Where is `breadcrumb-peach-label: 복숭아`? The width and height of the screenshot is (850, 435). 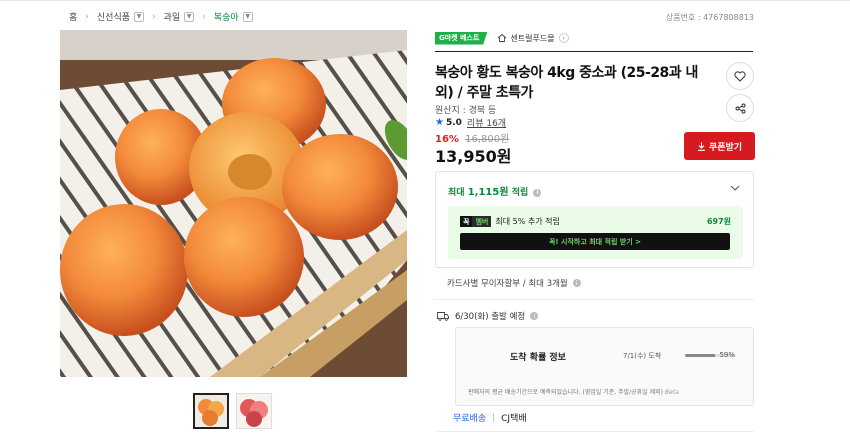
breadcrumb-peach-label: 복숭아 is located at coordinates (226, 16).